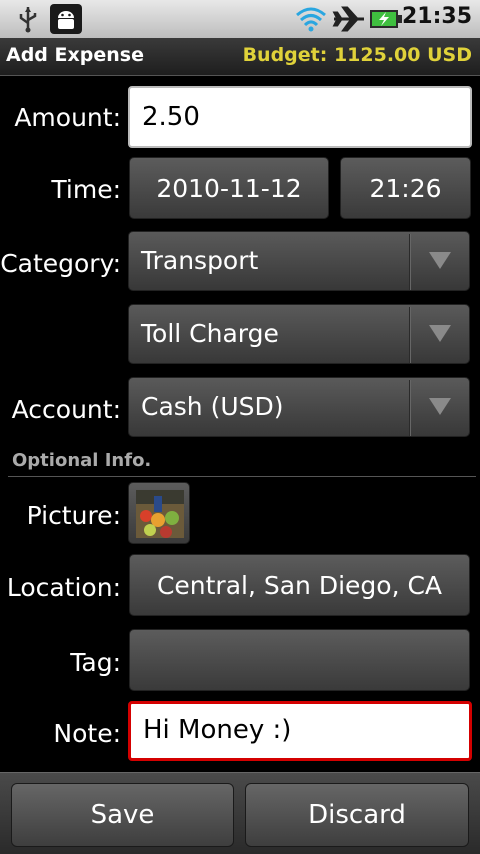 Image resolution: width=480 pixels, height=854 pixels. I want to click on picture-thumbnail-button, so click(159, 513).